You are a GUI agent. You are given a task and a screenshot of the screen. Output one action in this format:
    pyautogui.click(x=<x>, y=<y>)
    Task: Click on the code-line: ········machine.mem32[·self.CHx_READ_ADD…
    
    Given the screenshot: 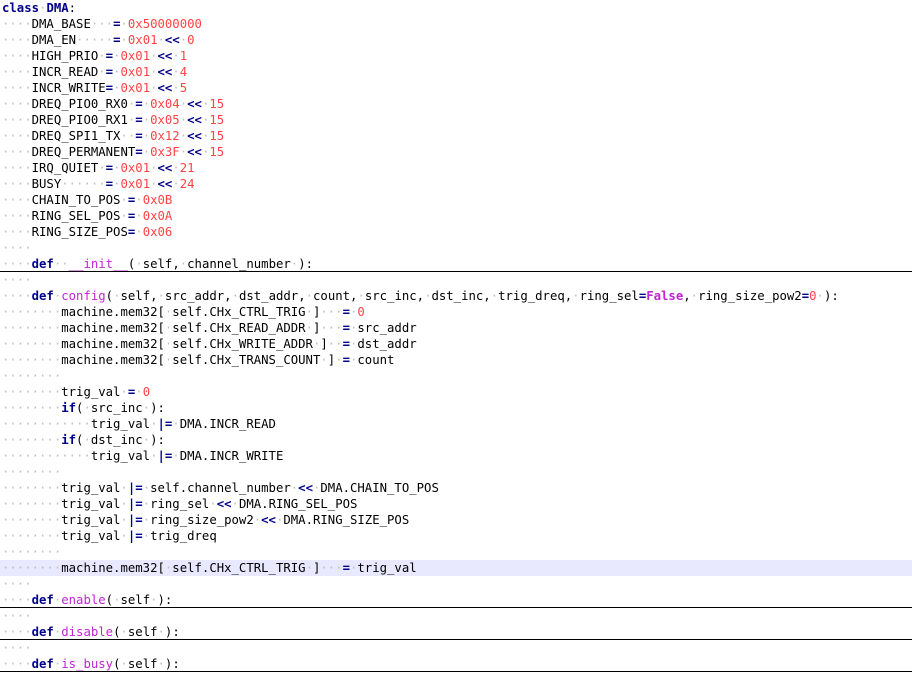 What is the action you would take?
    pyautogui.click(x=456, y=328)
    